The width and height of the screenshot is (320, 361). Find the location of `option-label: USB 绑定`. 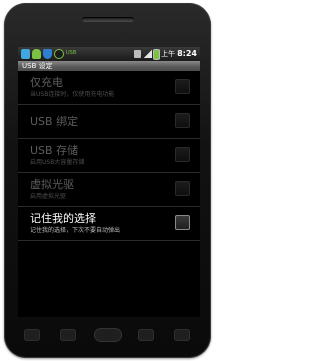

option-label: USB 绑定 is located at coordinates (54, 121).